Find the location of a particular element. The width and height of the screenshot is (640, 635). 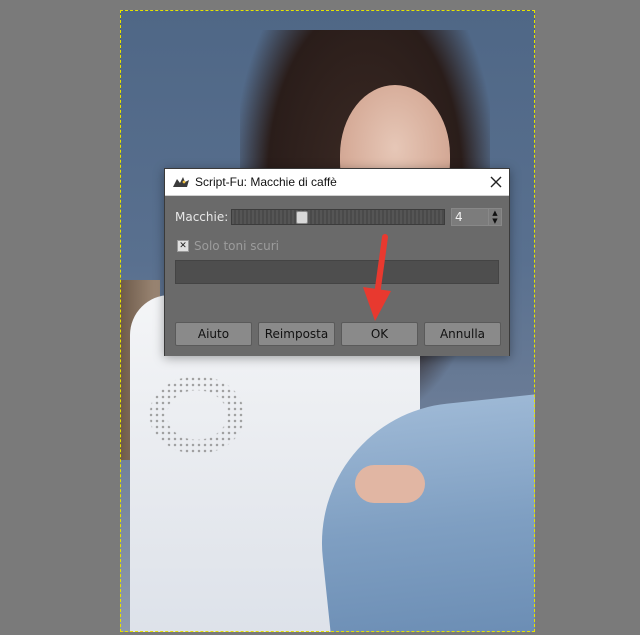

dark-tones-checkbox: ✕ is located at coordinates (183, 246).